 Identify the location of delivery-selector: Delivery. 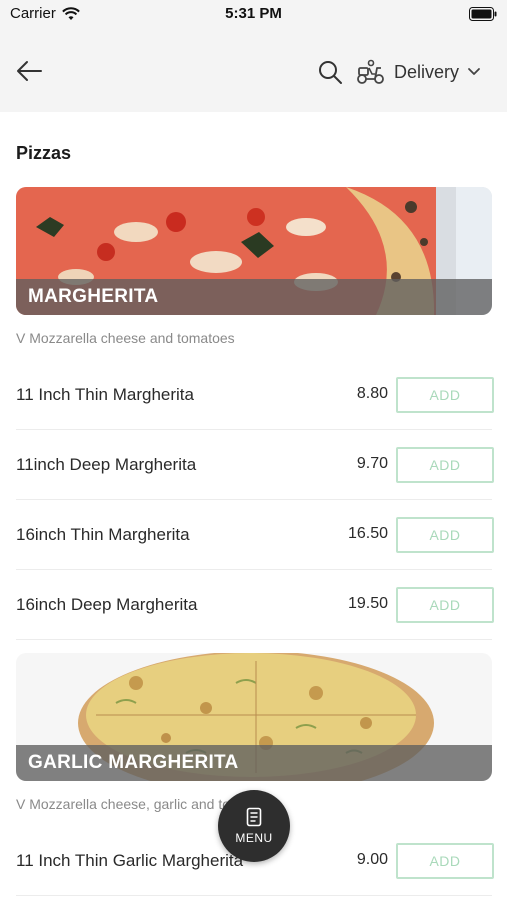
(418, 72).